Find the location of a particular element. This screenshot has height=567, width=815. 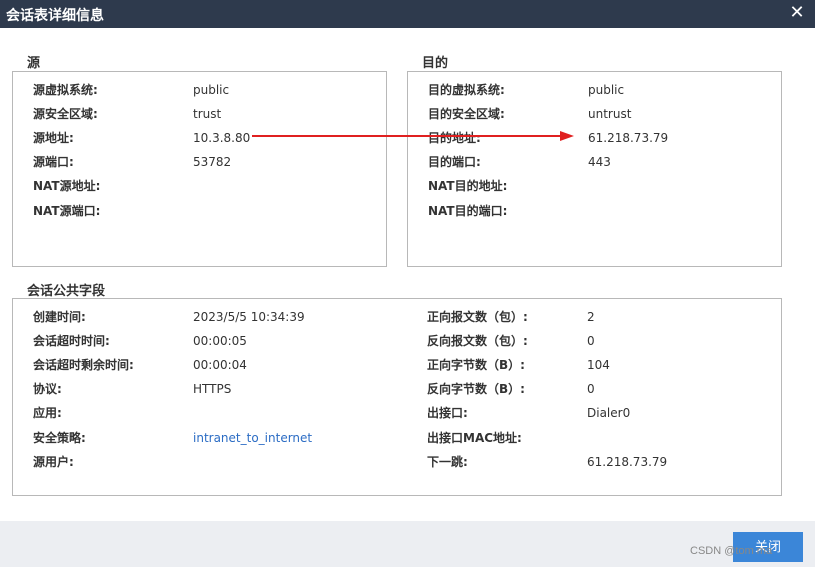

timeout-remaining-value: 00:00:04 is located at coordinates (220, 365).